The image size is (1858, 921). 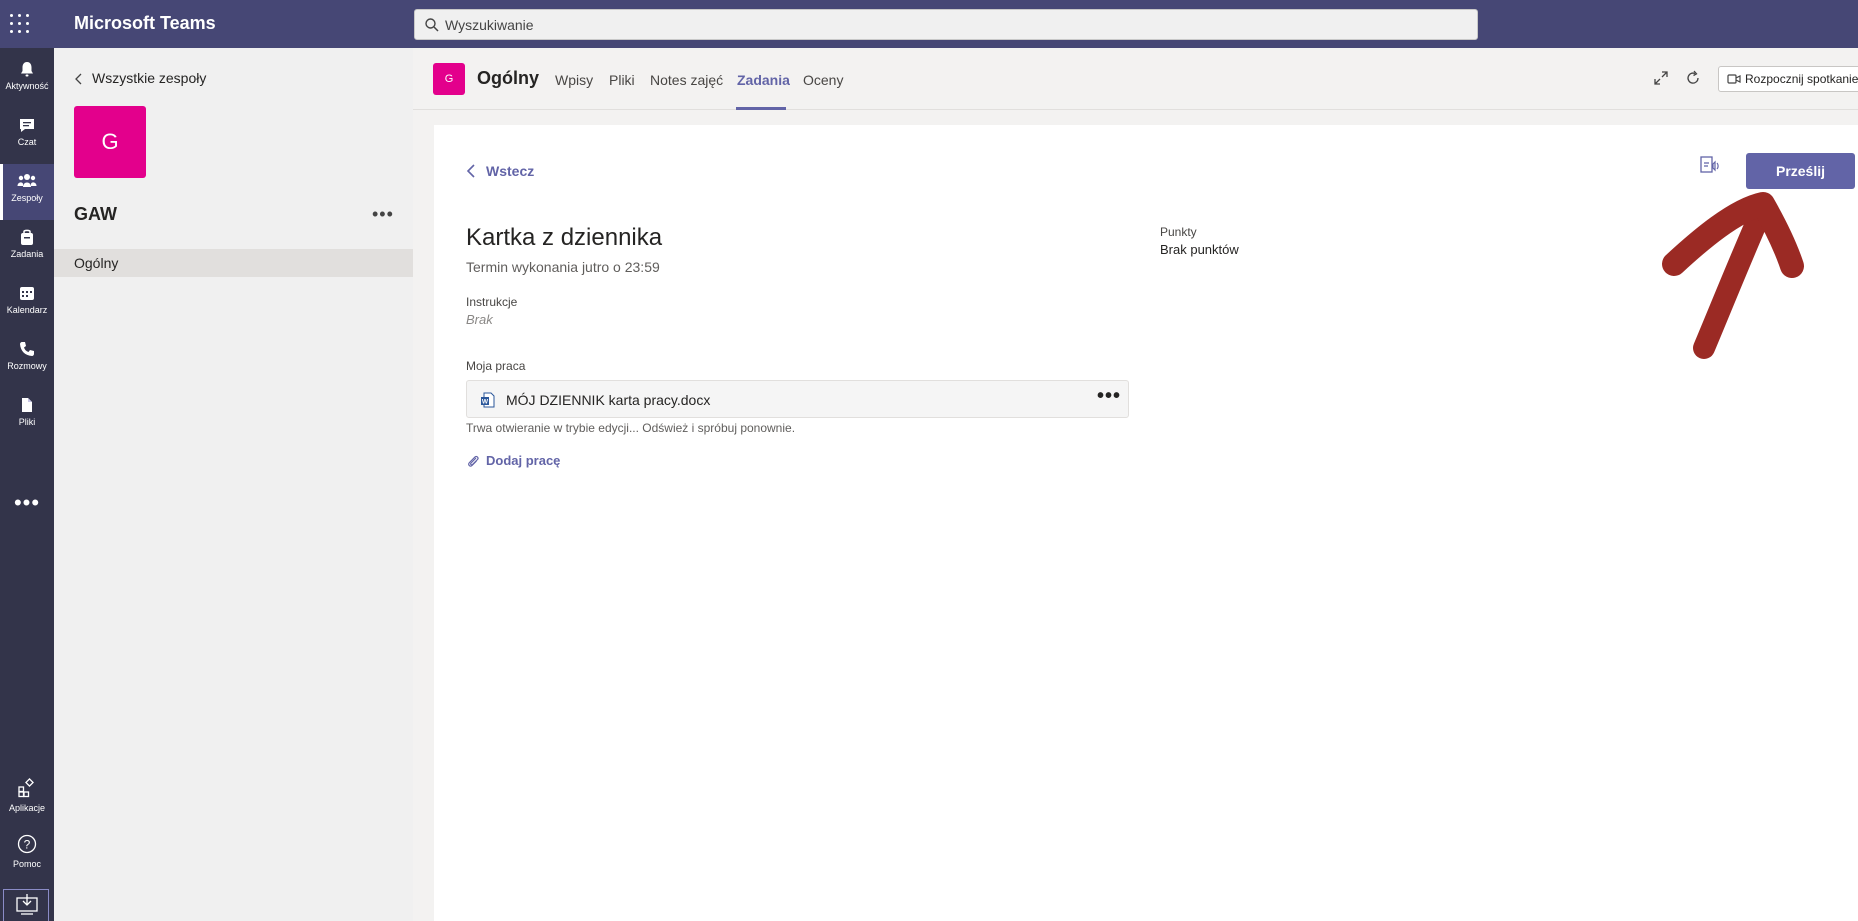 What do you see at coordinates (27, 503) in the screenshot?
I see `rail-more-icon: •••` at bounding box center [27, 503].